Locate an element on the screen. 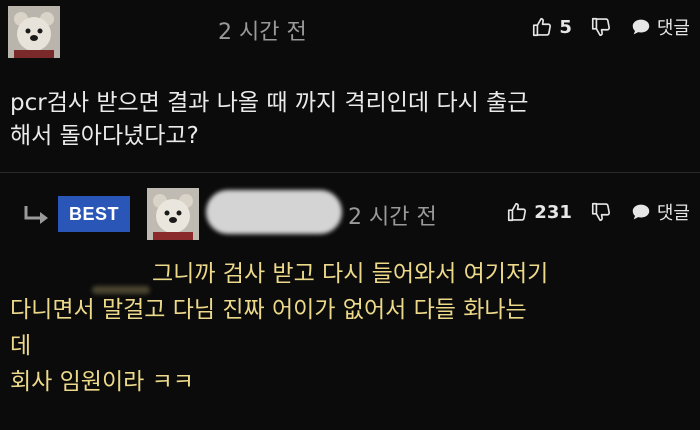  comment-line: pcr검사 받으면 결과 나올 때 까지 격리인데 다시 출근 is located at coordinates (269, 103).